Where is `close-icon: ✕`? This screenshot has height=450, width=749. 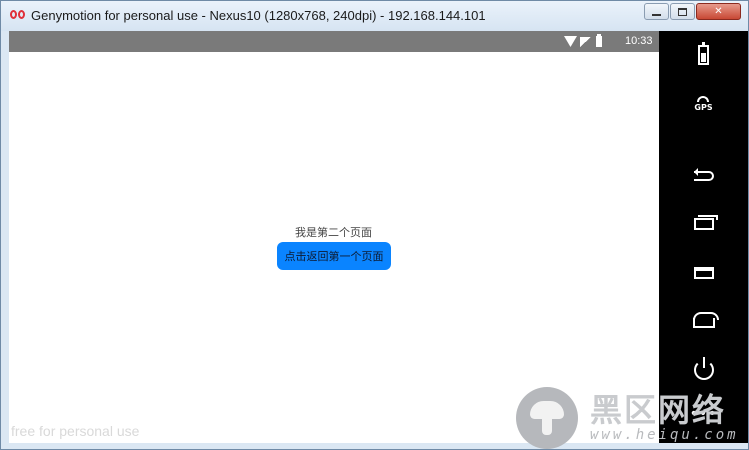
close-icon: ✕ is located at coordinates (718, 11).